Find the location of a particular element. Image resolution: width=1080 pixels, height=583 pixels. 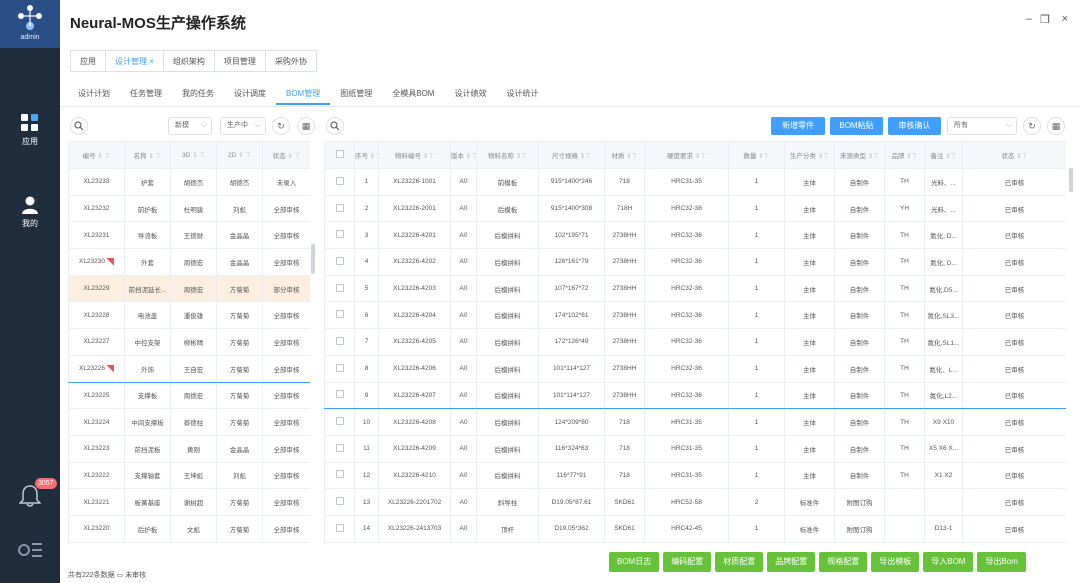

tab-design-management: 设计管理 × is located at coordinates (134, 61).